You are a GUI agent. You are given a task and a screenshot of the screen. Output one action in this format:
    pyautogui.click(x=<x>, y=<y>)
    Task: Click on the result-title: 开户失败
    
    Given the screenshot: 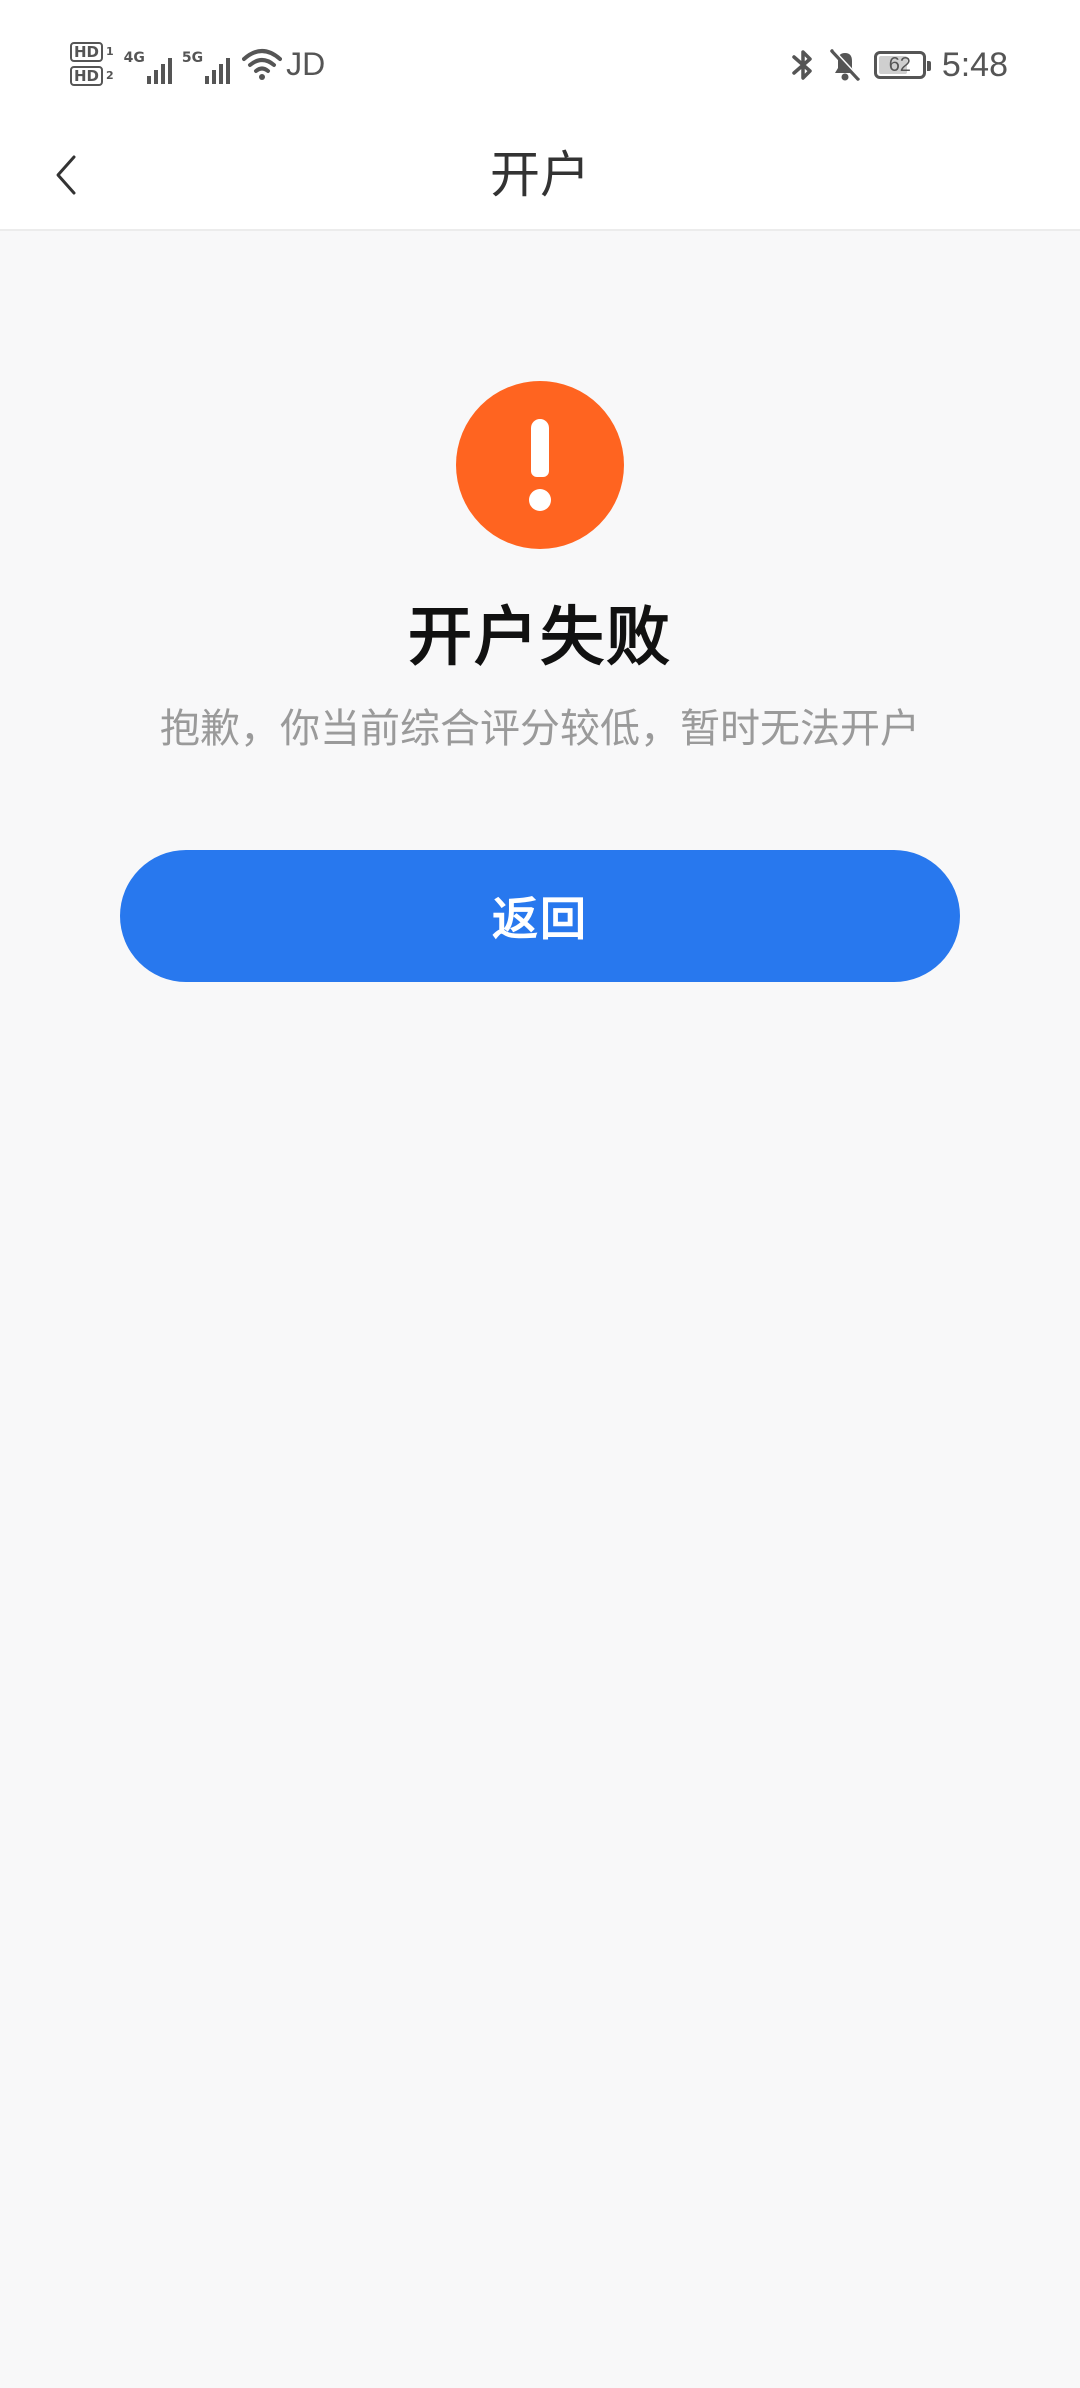 What is the action you would take?
    pyautogui.click(x=540, y=638)
    